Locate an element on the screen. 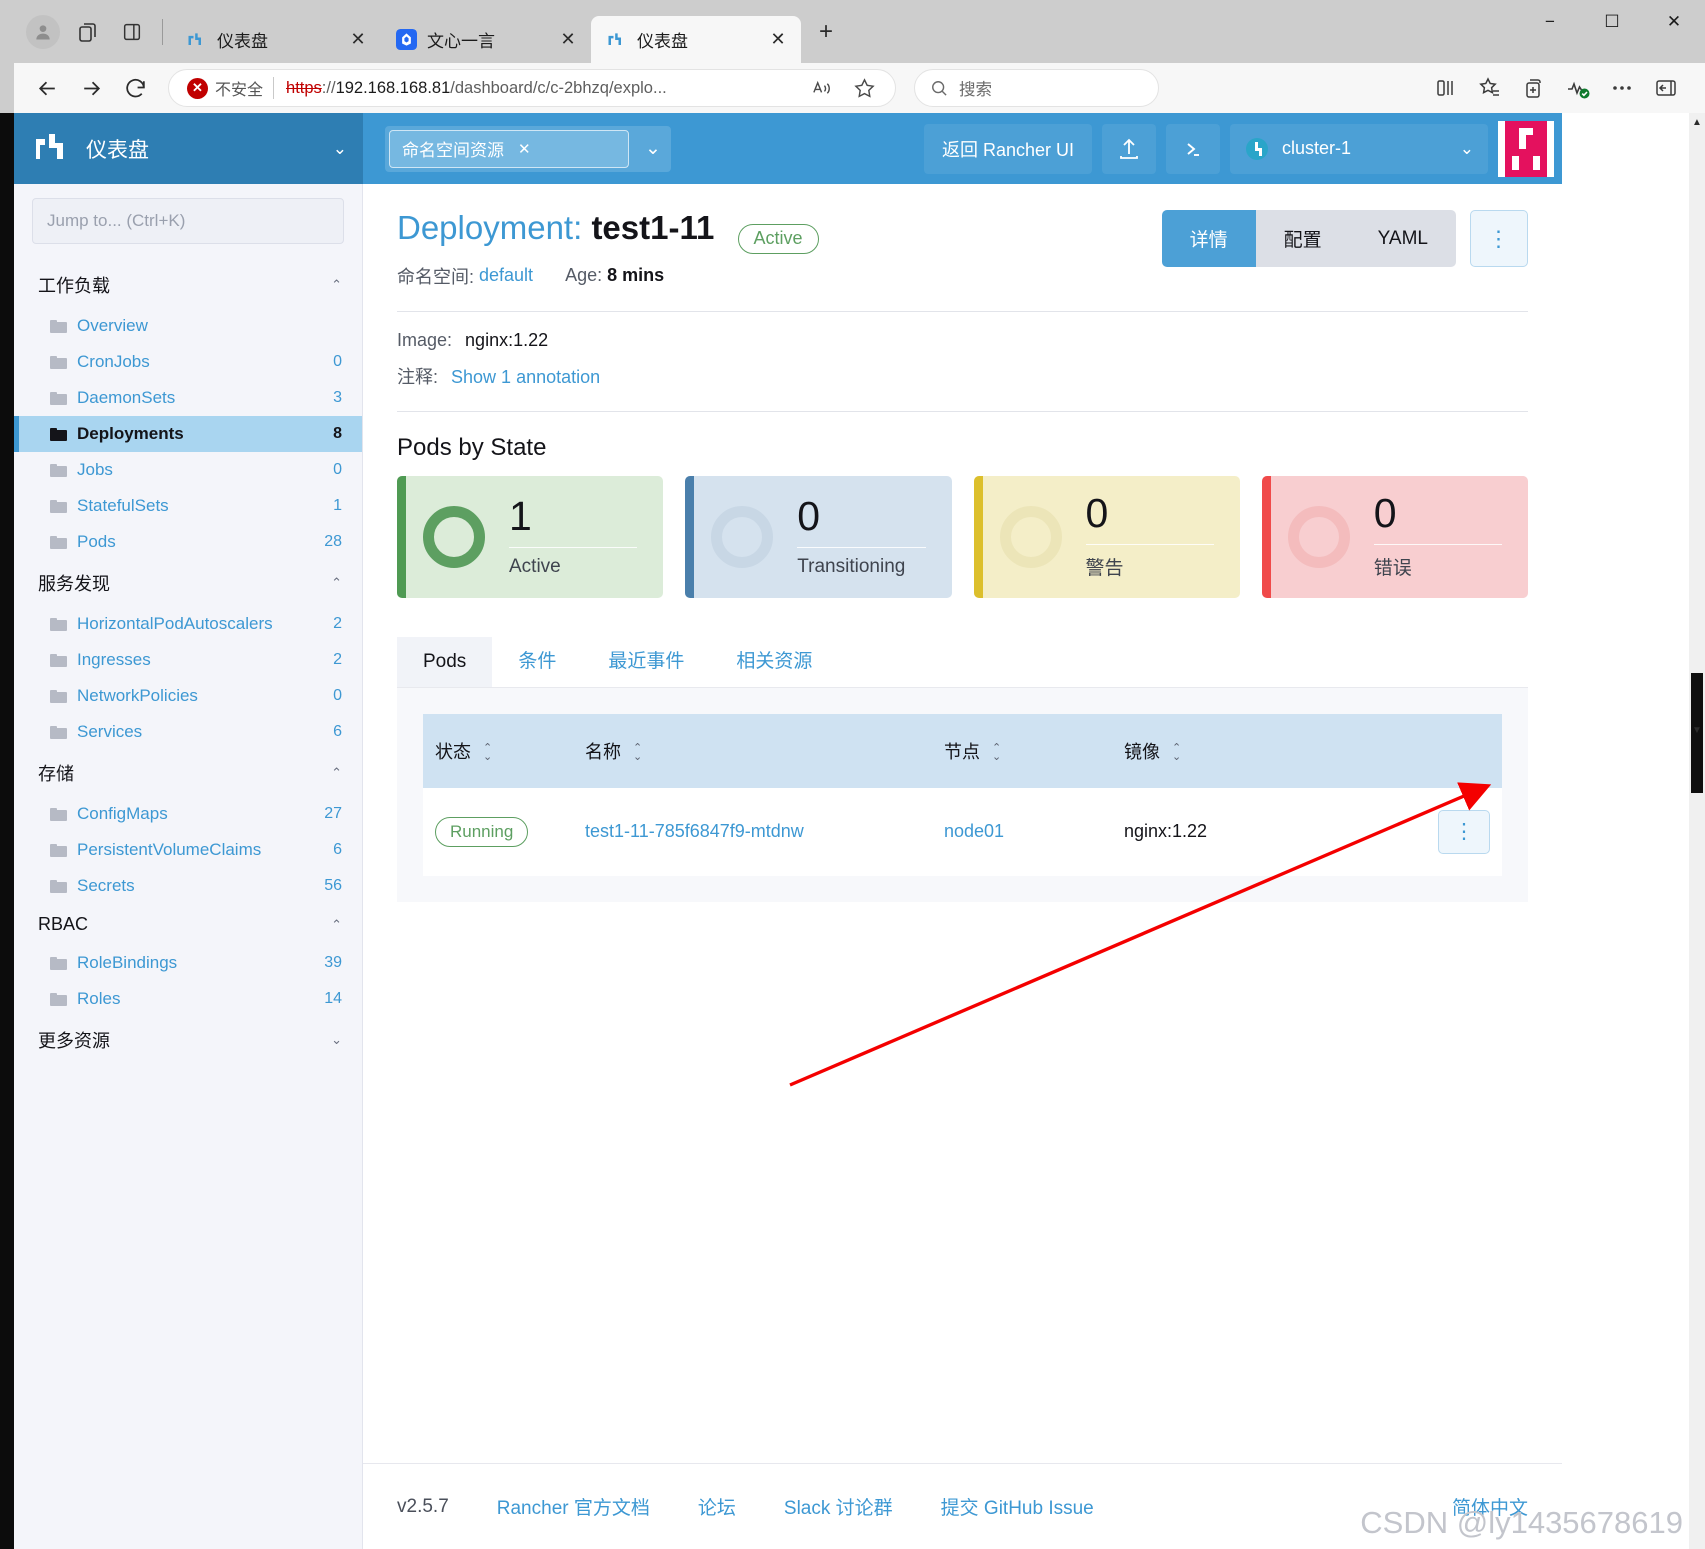 This screenshot has width=1705, height=1549. panel-tab-recent-events: 最近事件 is located at coordinates (646, 659).